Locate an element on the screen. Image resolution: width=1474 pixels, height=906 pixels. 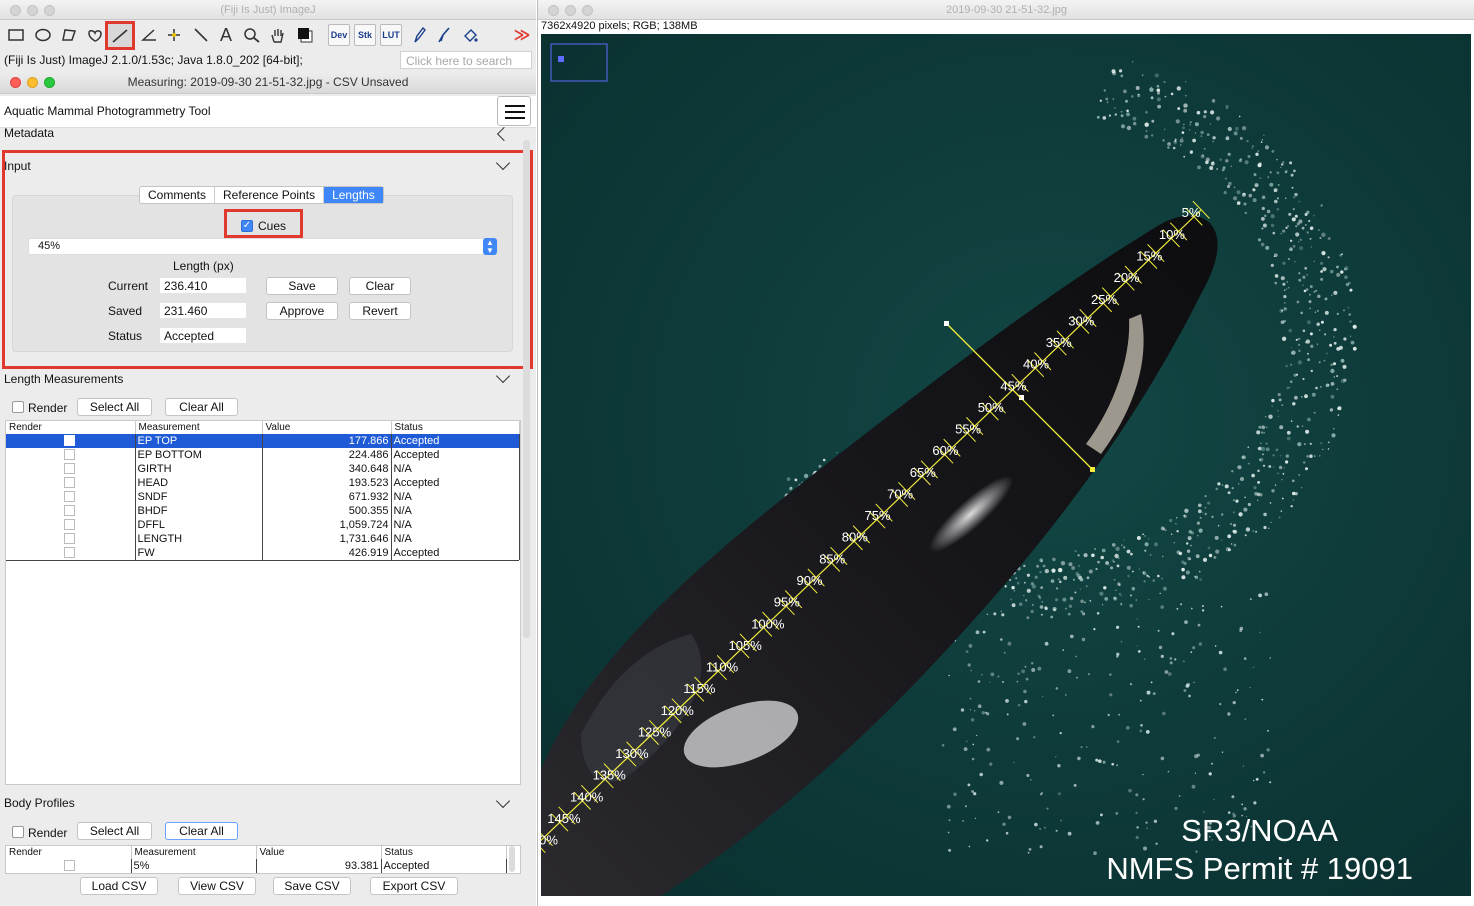
angle-icon is located at coordinates (149, 35).